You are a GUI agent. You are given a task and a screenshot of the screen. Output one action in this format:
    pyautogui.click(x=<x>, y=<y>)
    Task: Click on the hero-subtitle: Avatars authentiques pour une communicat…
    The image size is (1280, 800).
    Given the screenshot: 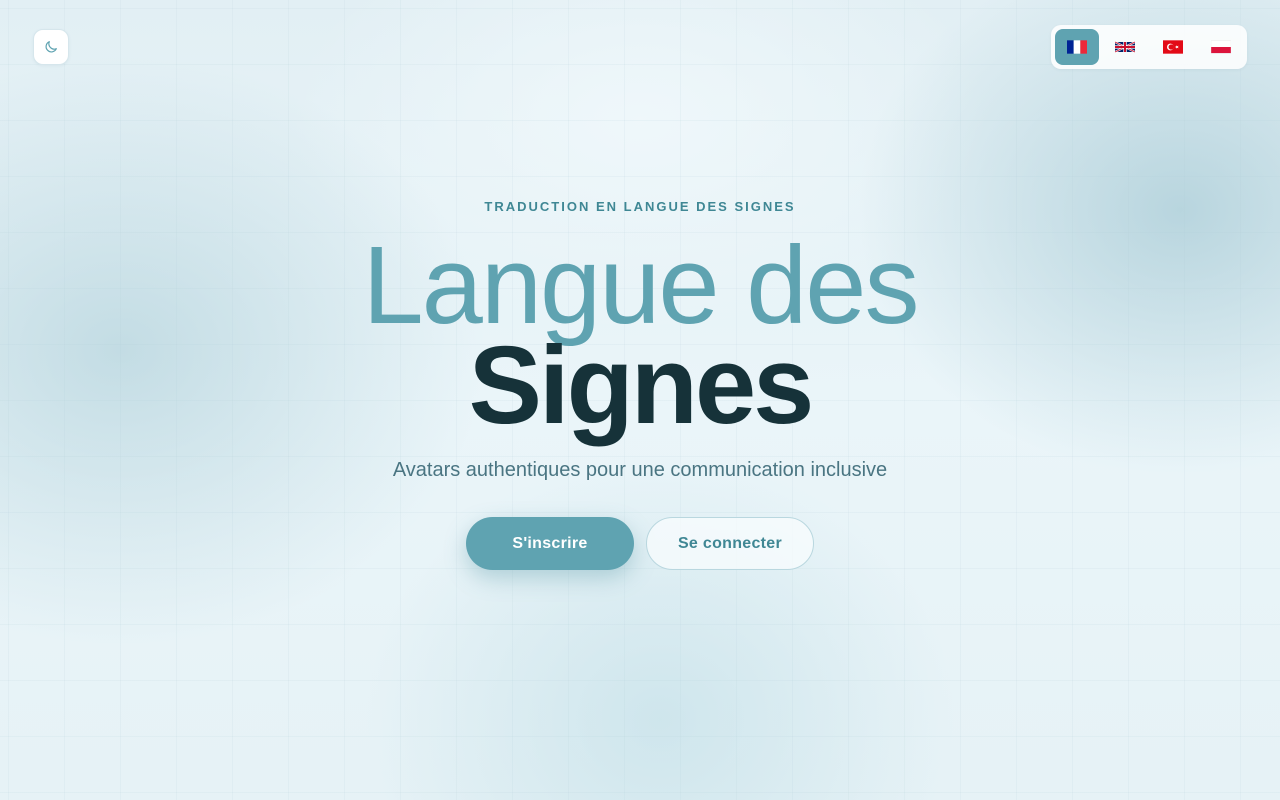 What is the action you would take?
    pyautogui.click(x=640, y=470)
    